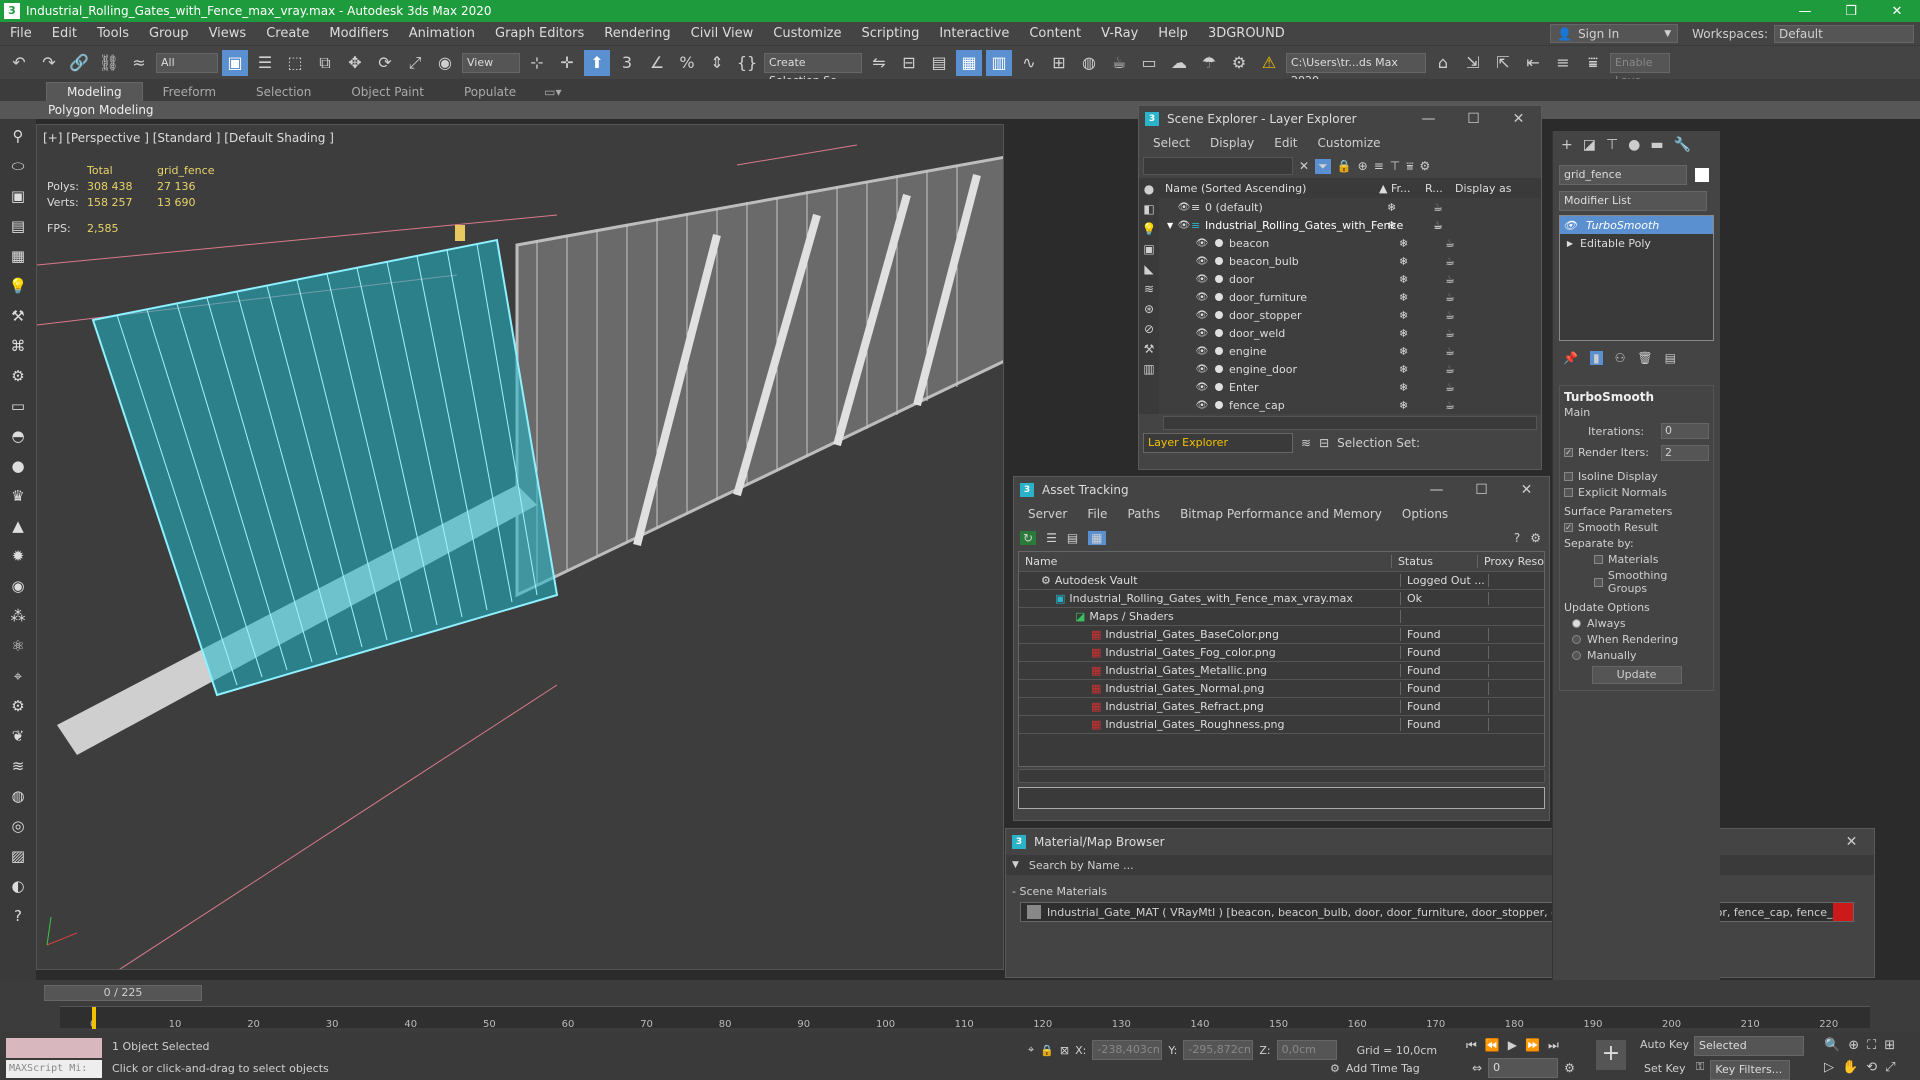  Describe the element at coordinates (1553, 1045) in the screenshot. I see `go-to-end-icon: ⏭` at that location.